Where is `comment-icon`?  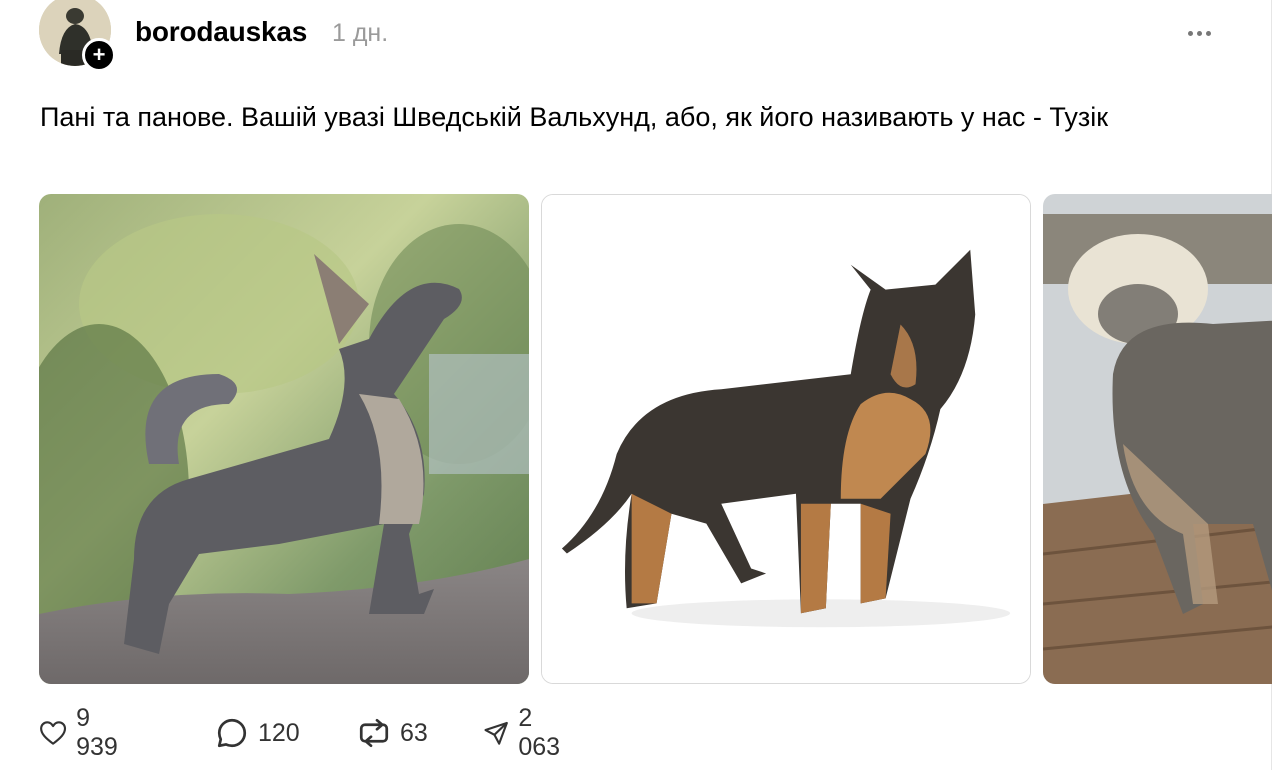 comment-icon is located at coordinates (232, 733).